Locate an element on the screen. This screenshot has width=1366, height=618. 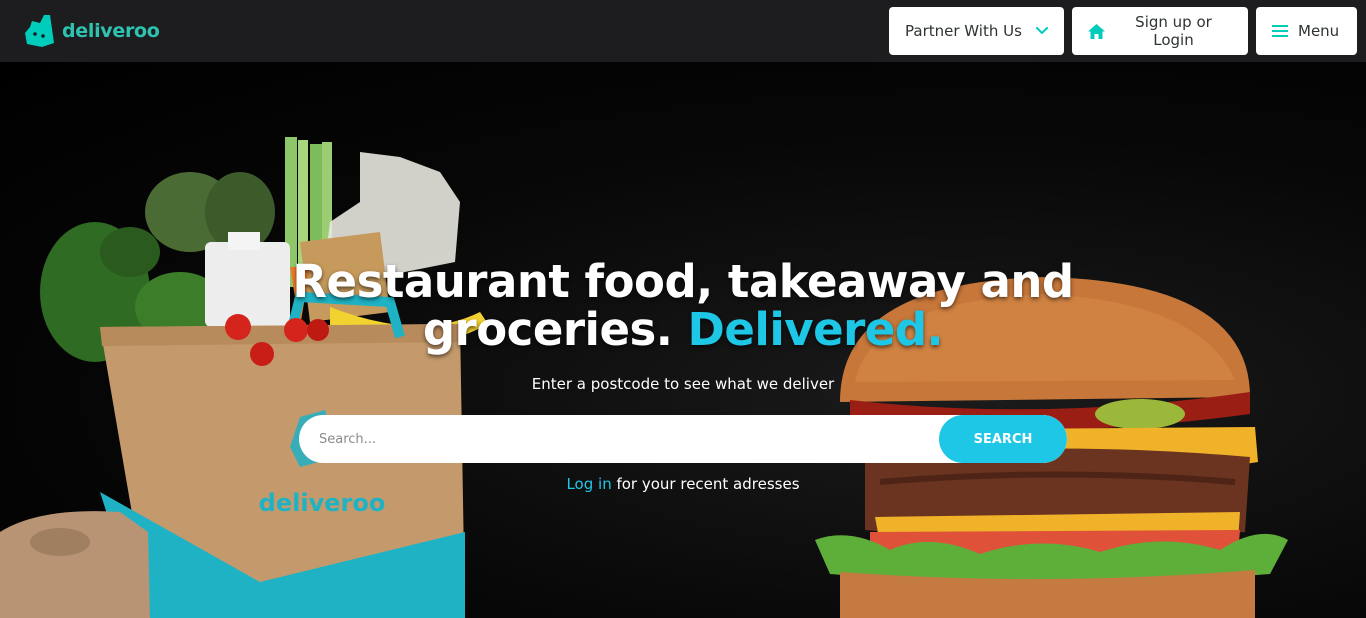
hamburger-icon is located at coordinates (1280, 31).